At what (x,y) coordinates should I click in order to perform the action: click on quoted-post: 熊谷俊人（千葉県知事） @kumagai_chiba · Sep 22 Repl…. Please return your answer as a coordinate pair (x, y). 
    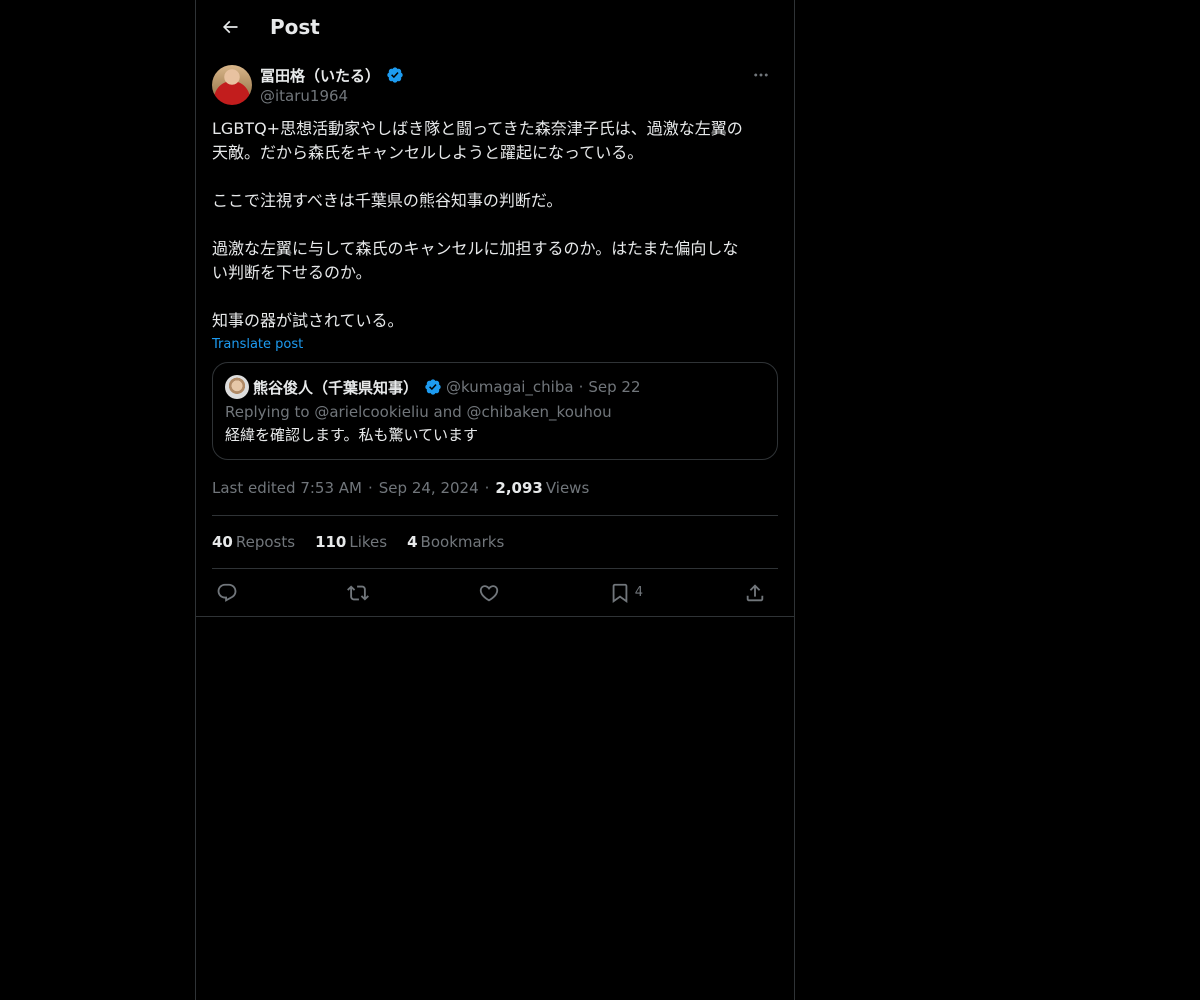
    Looking at the image, I should click on (495, 411).